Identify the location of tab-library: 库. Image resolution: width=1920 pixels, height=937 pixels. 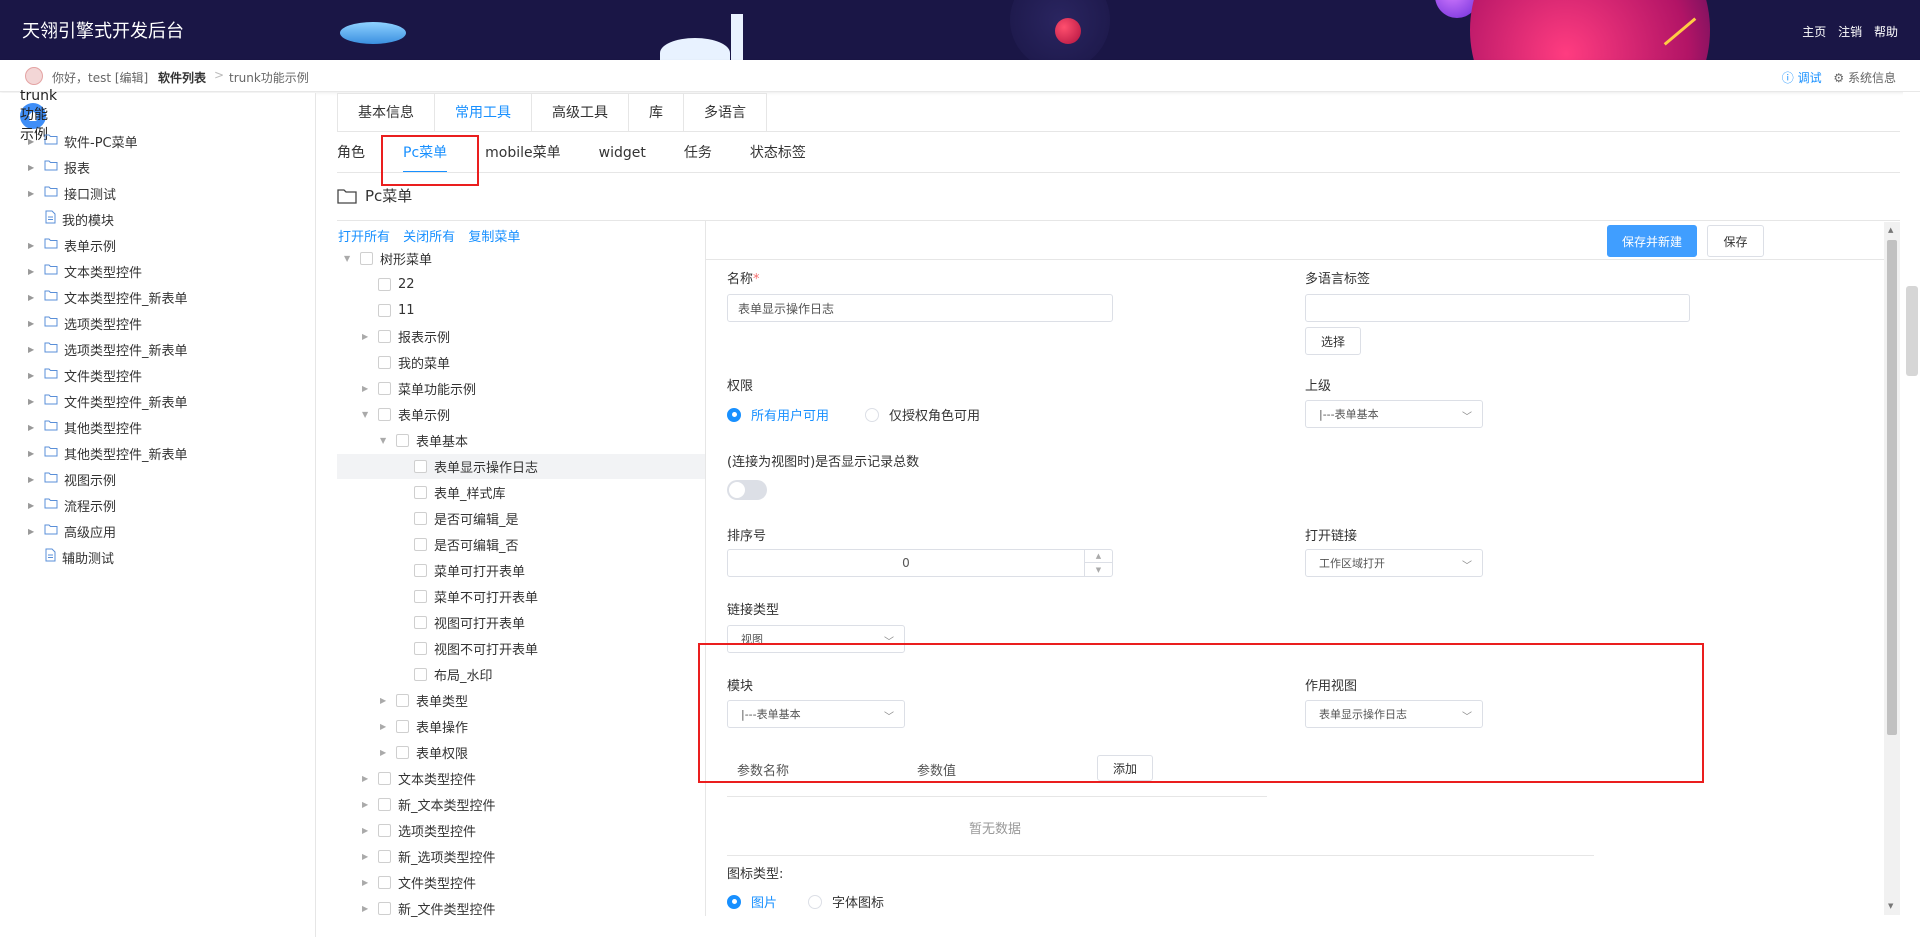
(656, 112).